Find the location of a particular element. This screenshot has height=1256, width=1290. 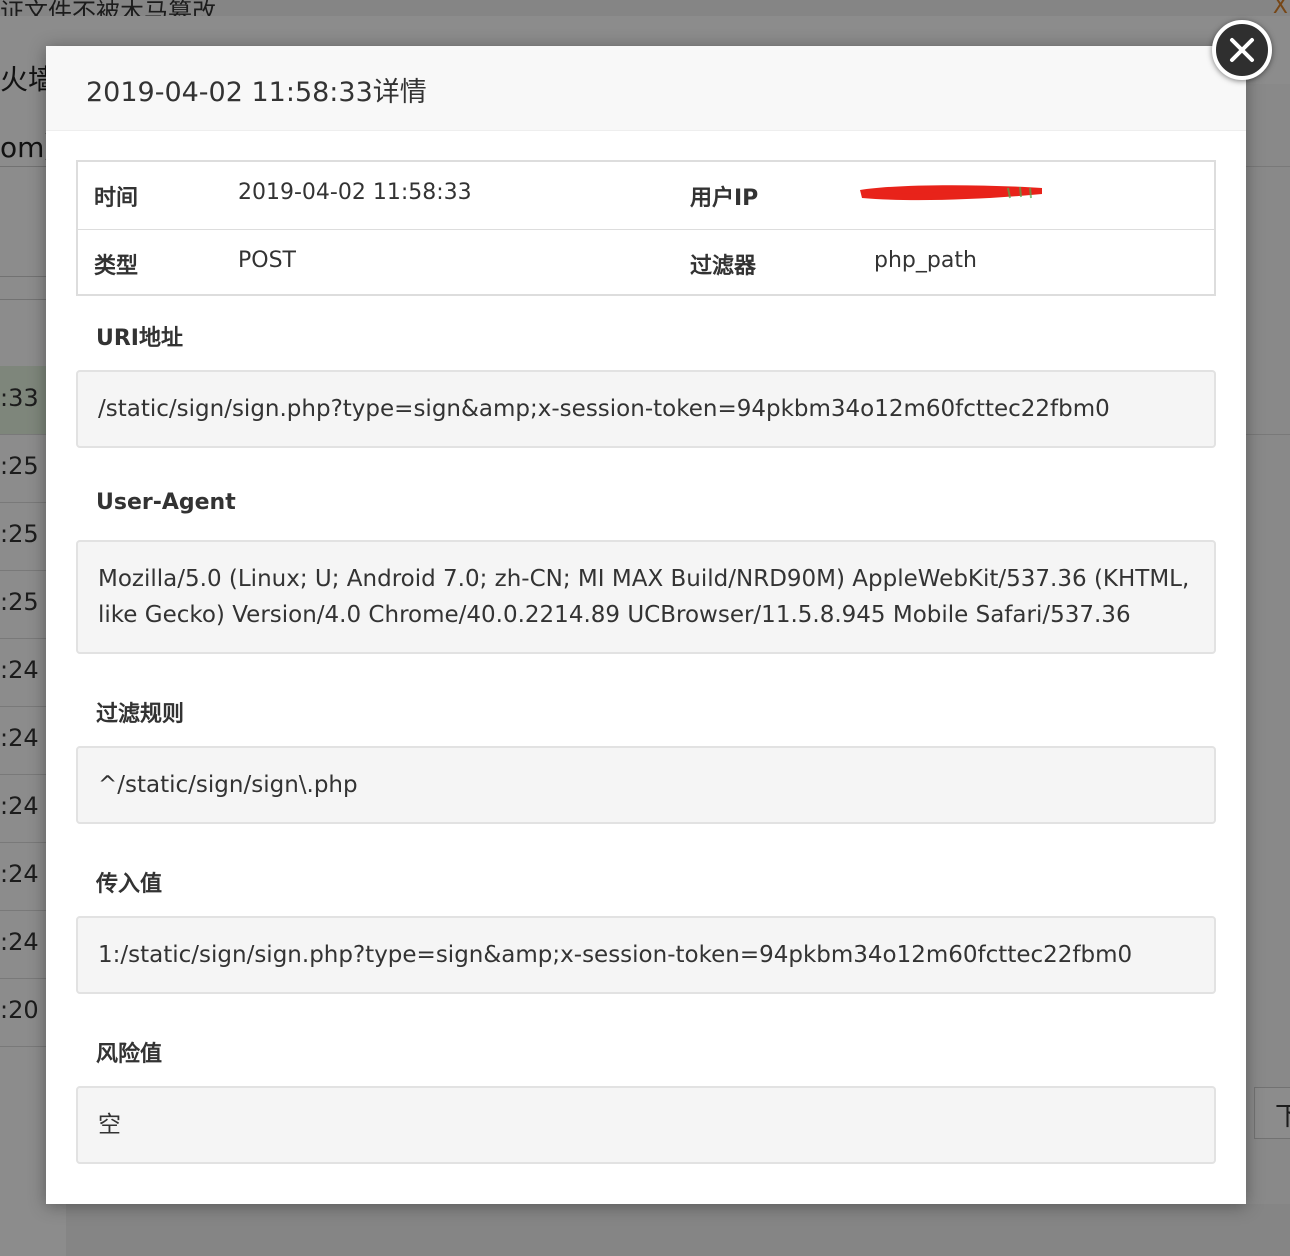

close-icon is located at coordinates (1242, 50).